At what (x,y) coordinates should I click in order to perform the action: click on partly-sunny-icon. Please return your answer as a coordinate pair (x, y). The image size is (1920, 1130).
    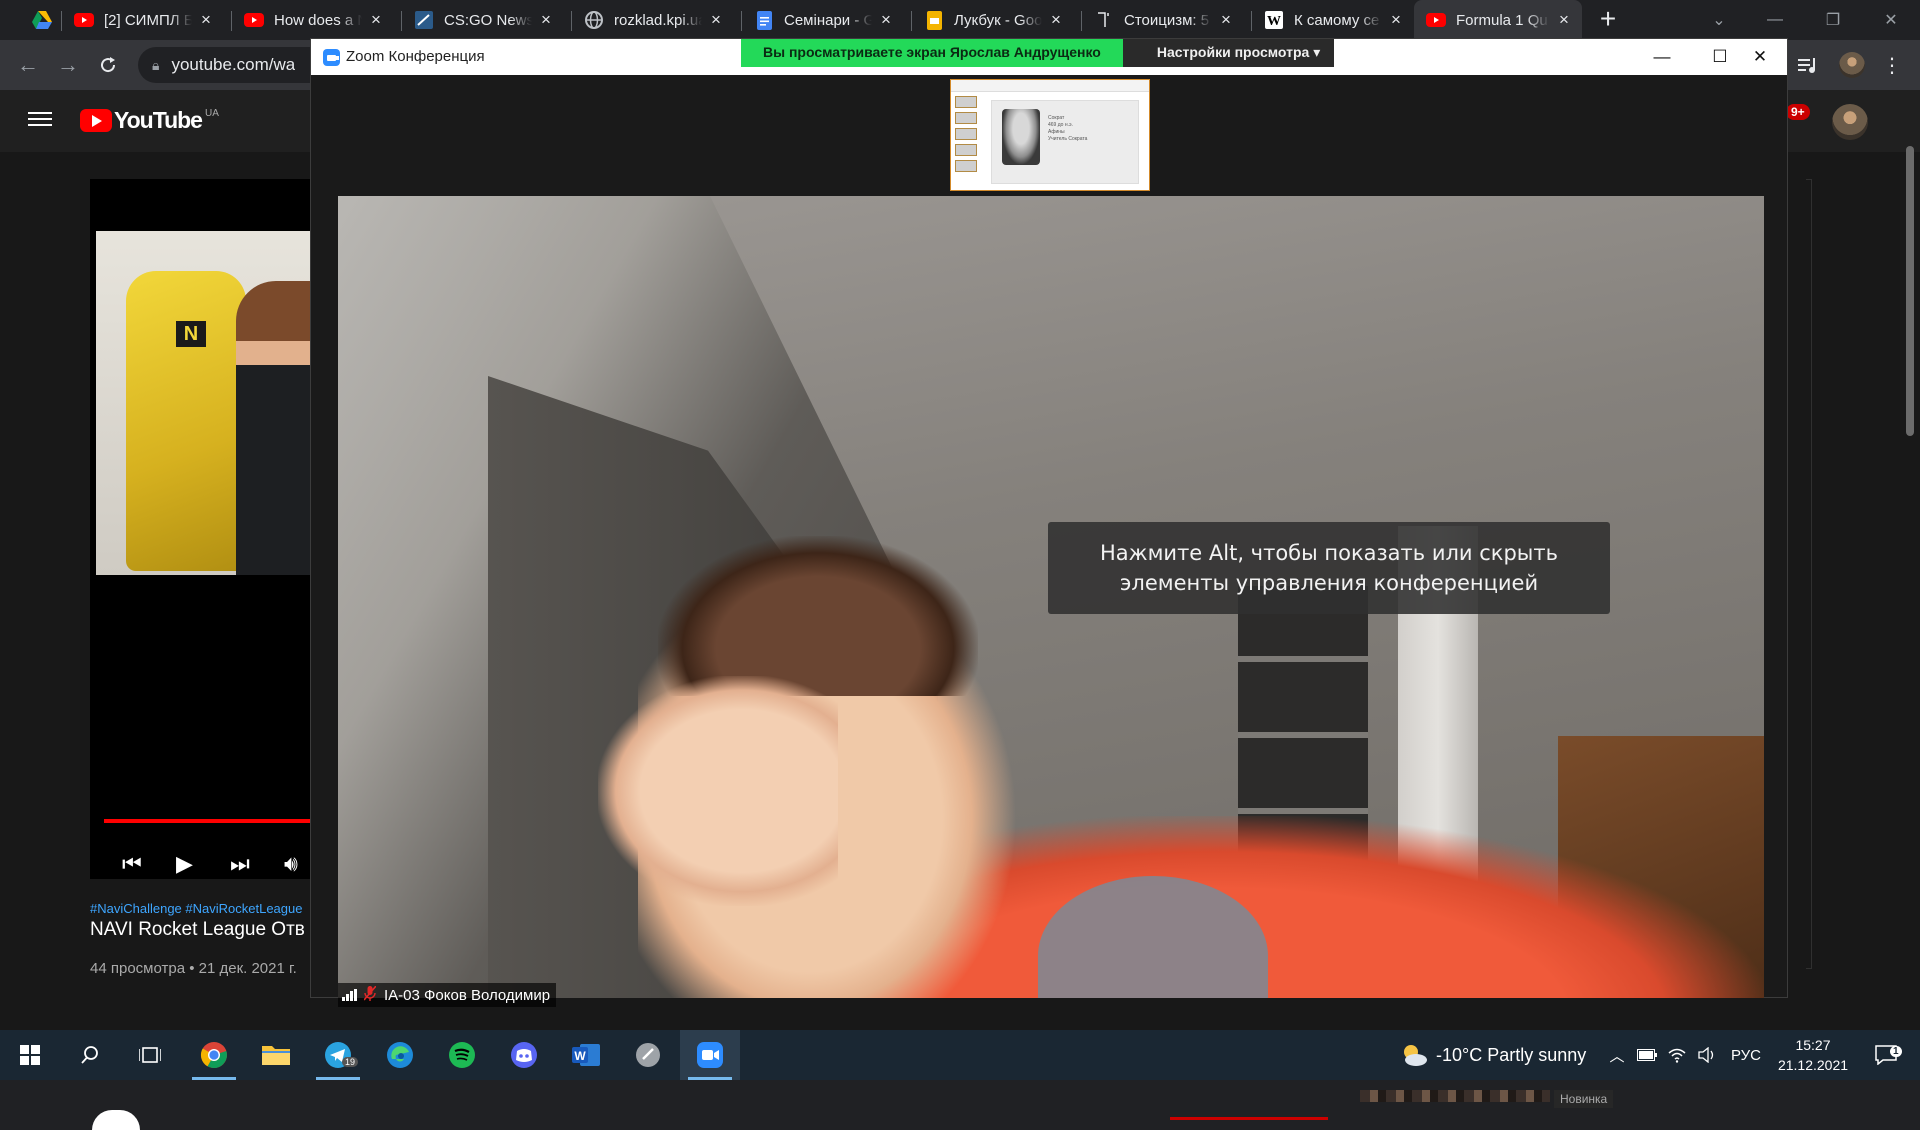
    Looking at the image, I should click on (1415, 1055).